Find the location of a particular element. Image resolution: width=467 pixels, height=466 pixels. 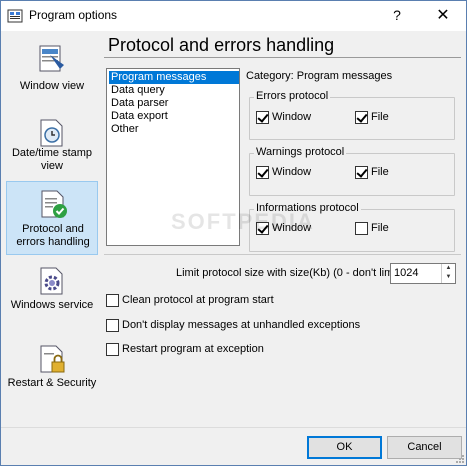

close-button: ✕ is located at coordinates (443, 15).